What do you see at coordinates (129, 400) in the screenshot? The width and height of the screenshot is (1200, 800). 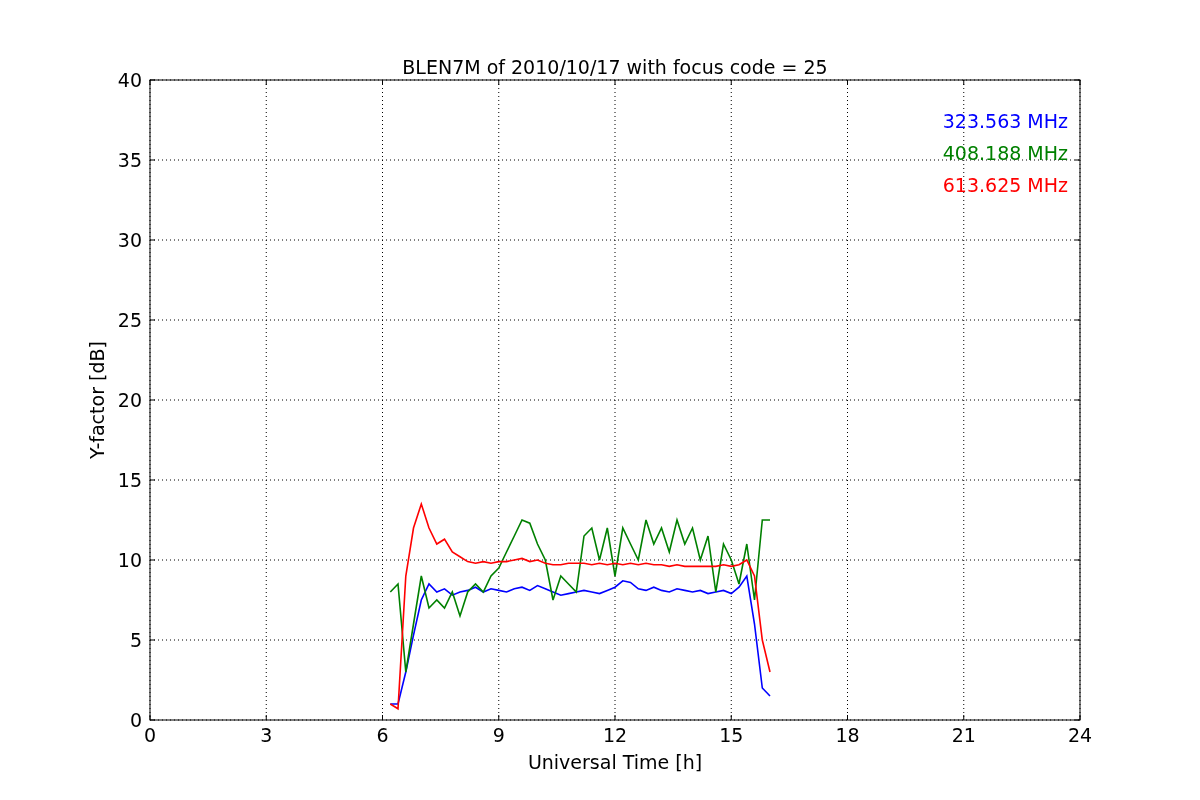 I see `tick-label: 20` at bounding box center [129, 400].